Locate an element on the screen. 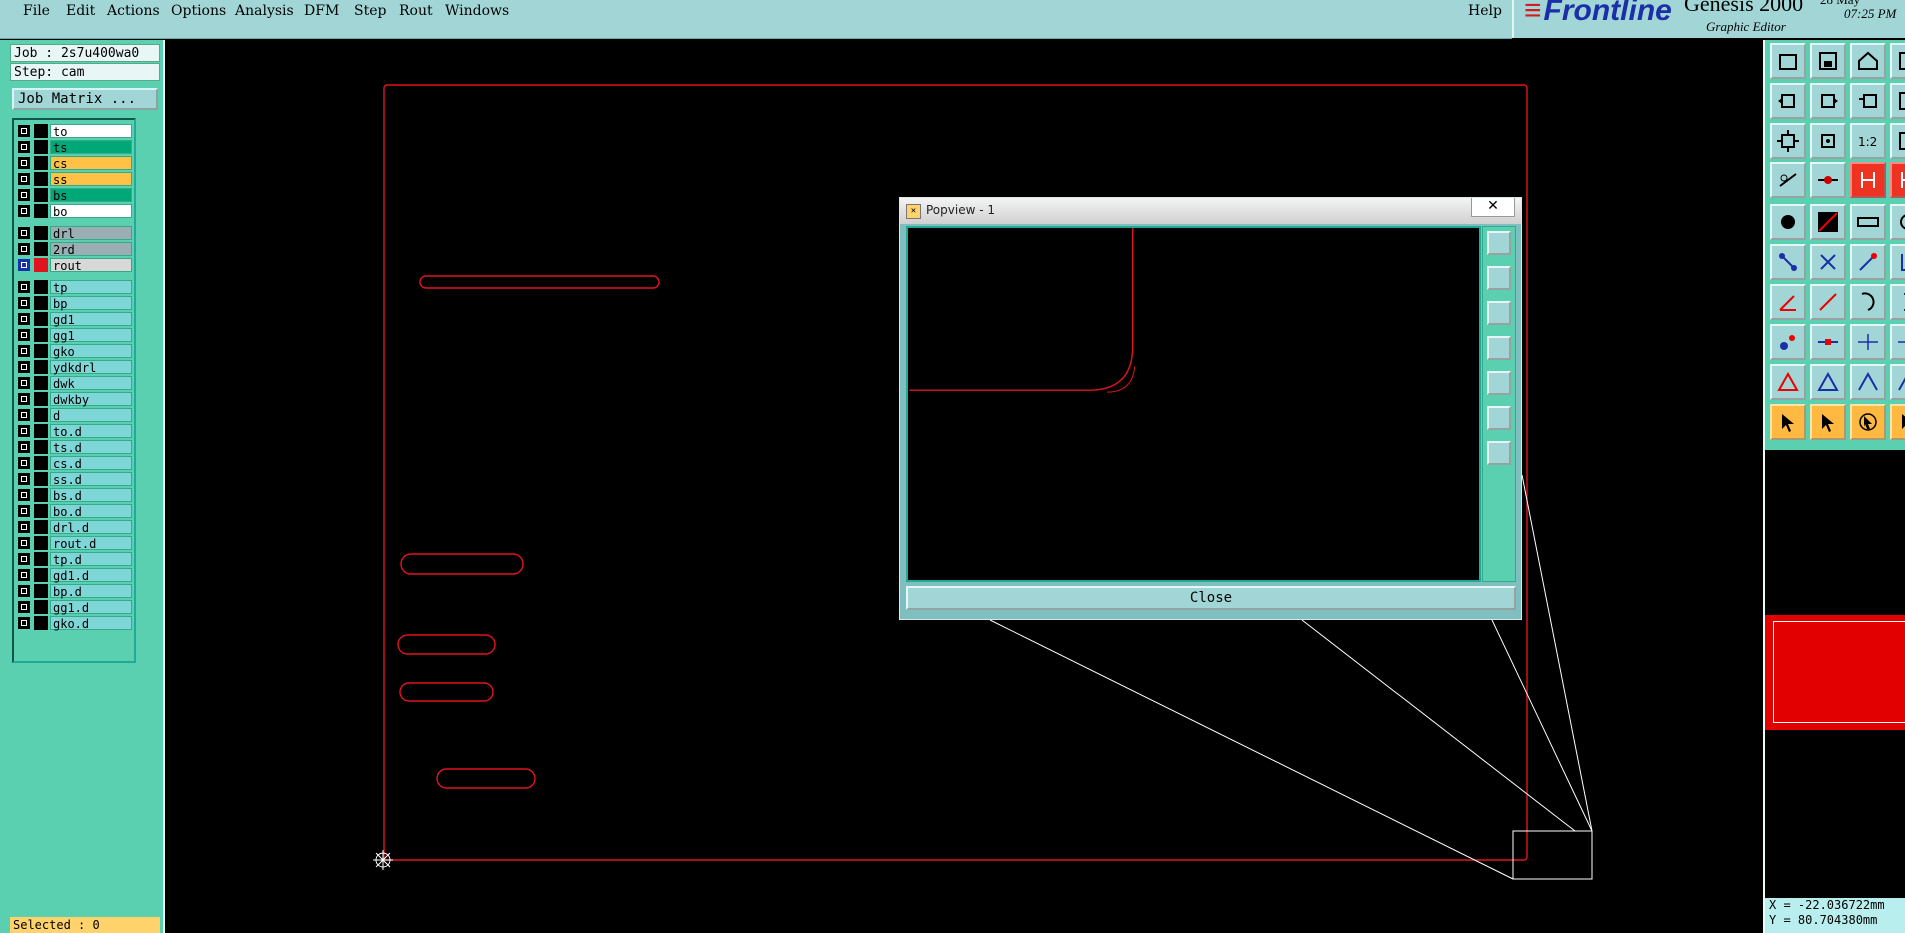  popview-pan-down-button is located at coordinates (1499, 313).